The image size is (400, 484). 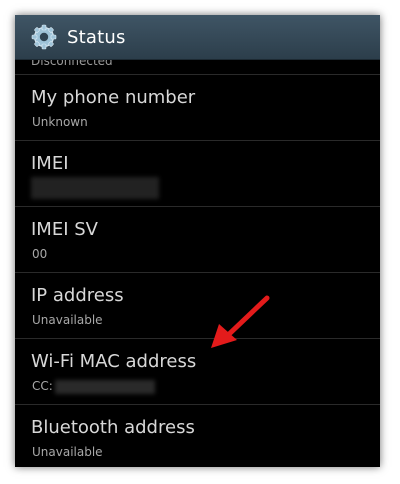 What do you see at coordinates (40, 254) in the screenshot?
I see `item-value: 00` at bounding box center [40, 254].